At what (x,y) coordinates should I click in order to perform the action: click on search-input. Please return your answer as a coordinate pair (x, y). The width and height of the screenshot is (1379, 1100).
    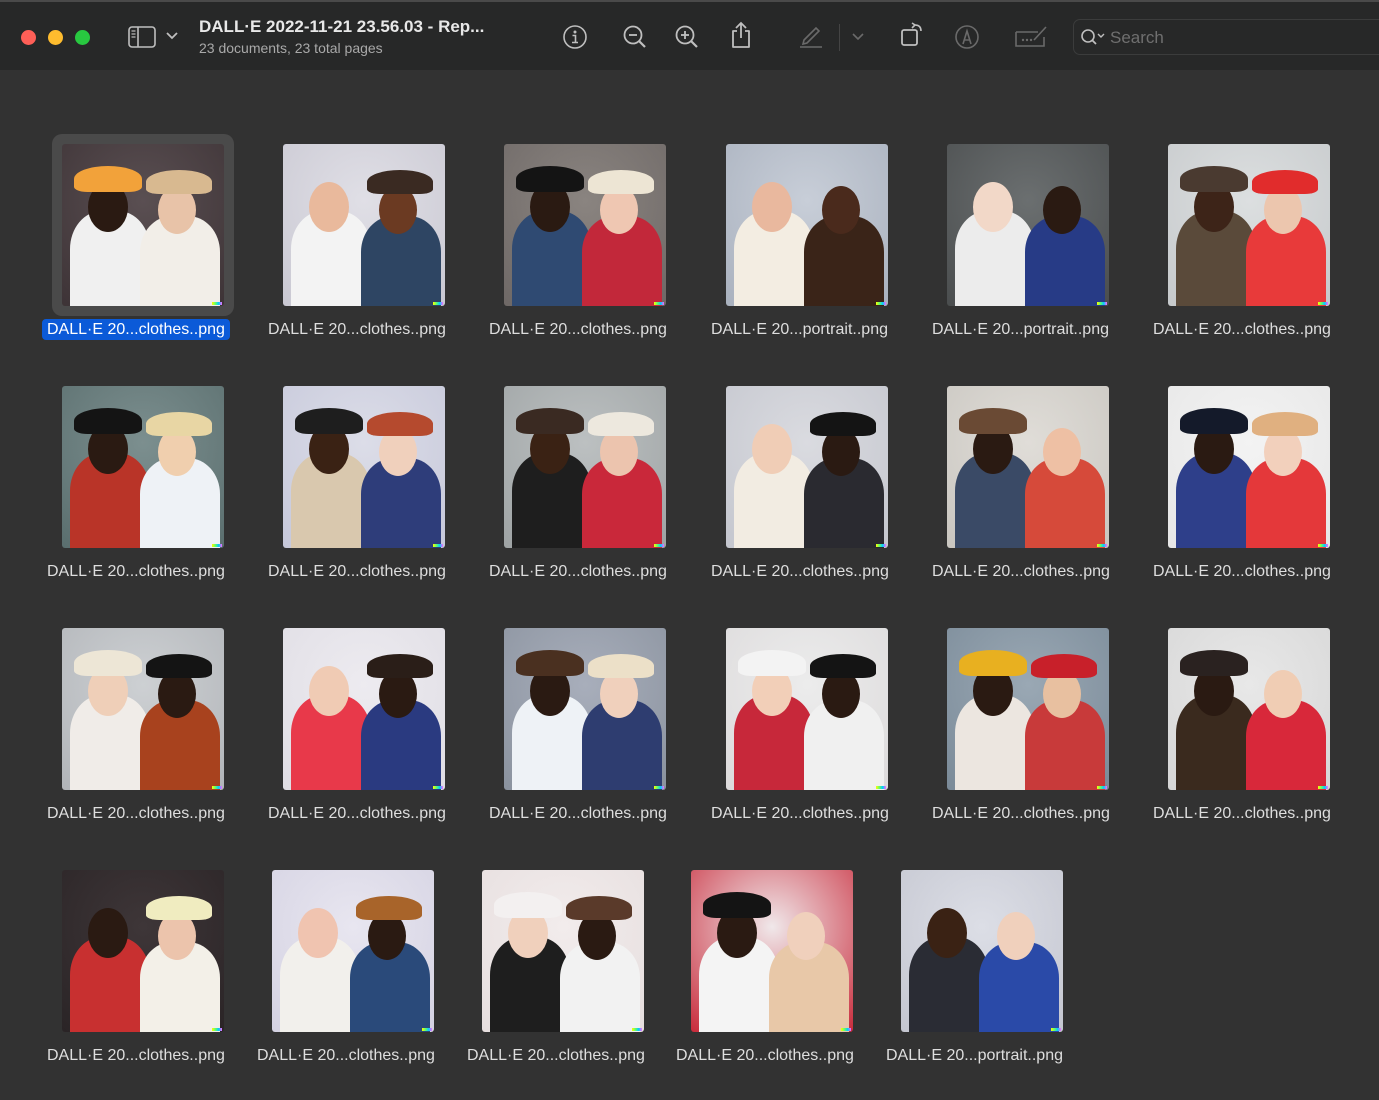
    Looking at the image, I should click on (1240, 38).